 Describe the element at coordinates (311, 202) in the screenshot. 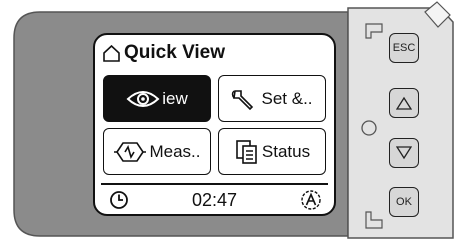

I see `auto-mode-icon` at that location.